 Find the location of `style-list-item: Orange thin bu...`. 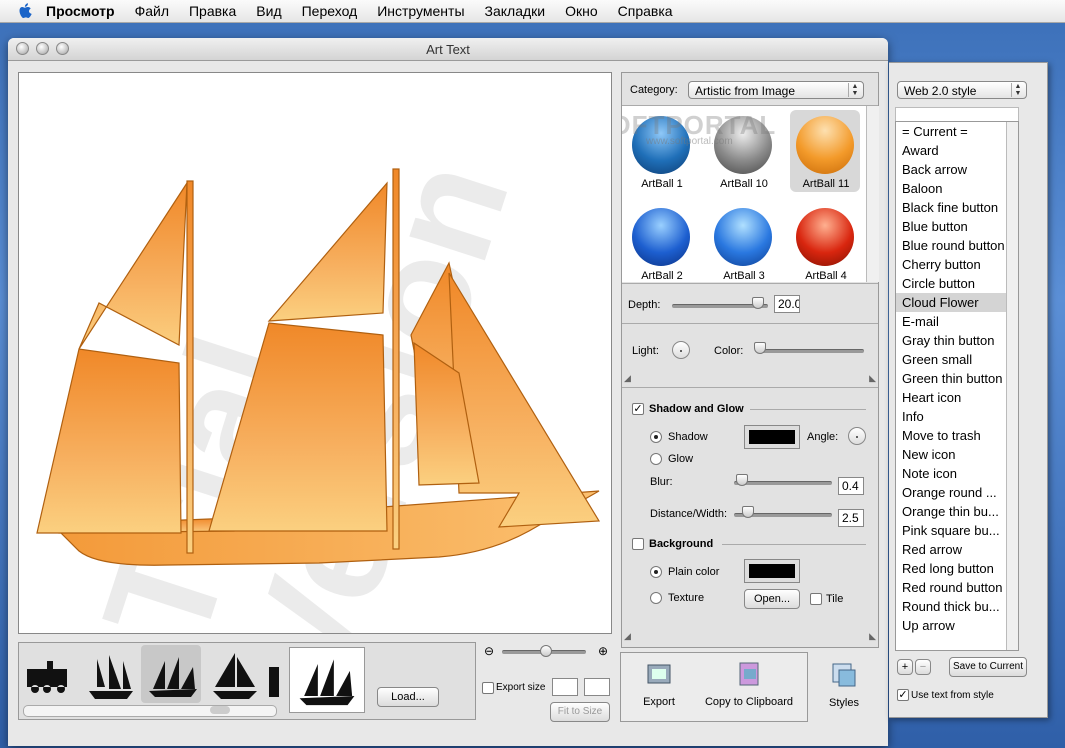

style-list-item: Orange thin bu... is located at coordinates (957, 511).